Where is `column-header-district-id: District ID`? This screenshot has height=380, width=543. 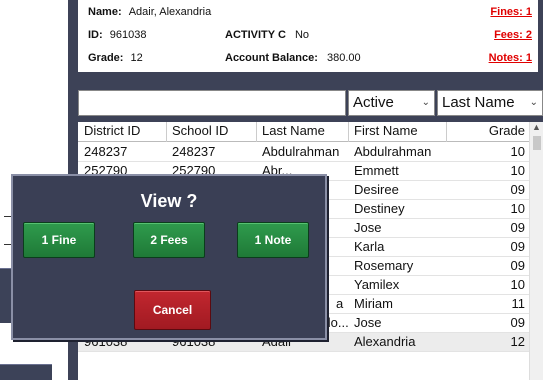
column-header-district-id: District ID is located at coordinates (124, 130).